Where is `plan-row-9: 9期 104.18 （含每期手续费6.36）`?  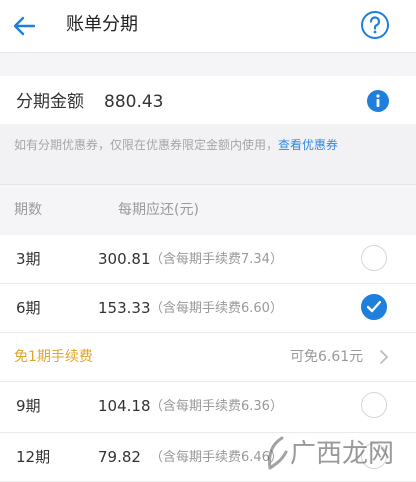 plan-row-9: 9期 104.18 （含每期手续费6.36） is located at coordinates (208, 407).